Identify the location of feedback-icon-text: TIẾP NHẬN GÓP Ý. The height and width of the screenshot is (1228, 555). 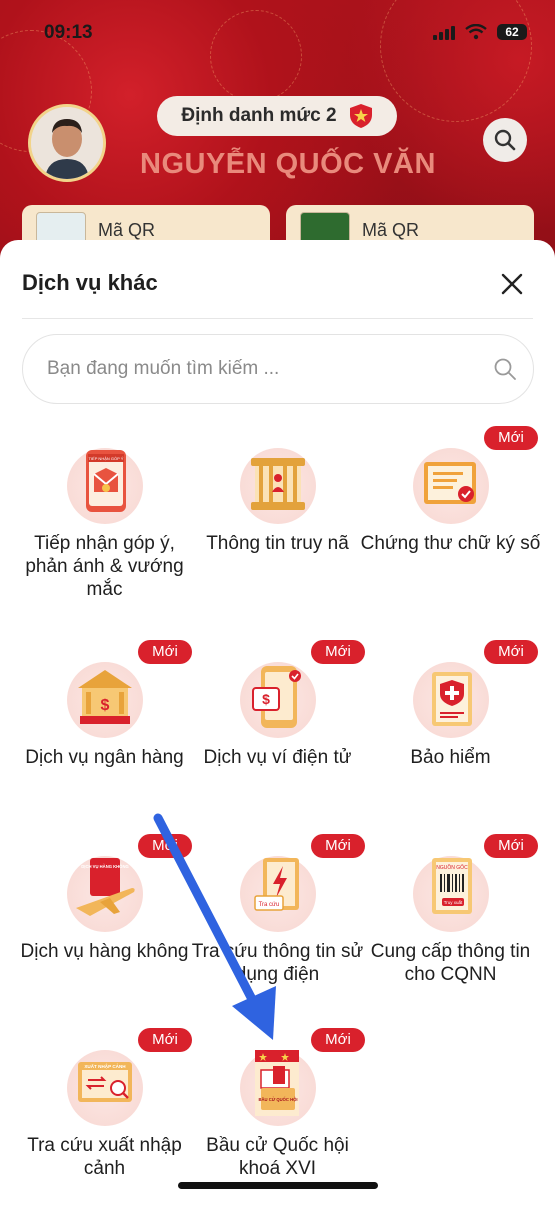
(106, 458).